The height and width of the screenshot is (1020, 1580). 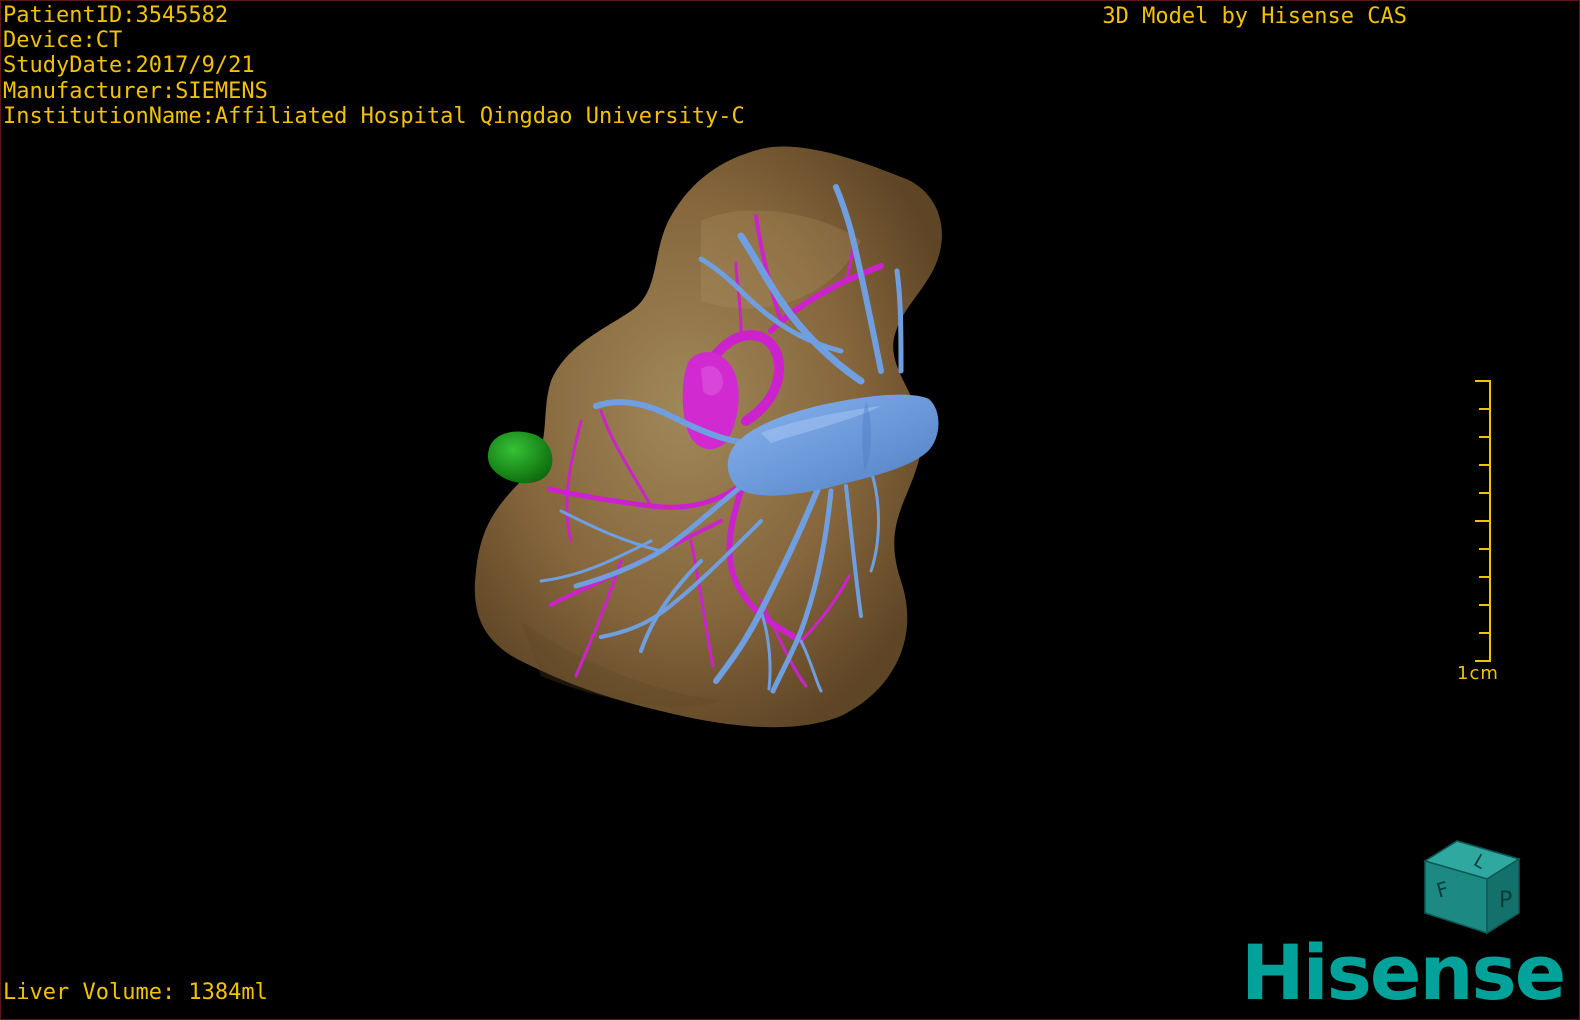 I want to click on hisense-logo: Hisense, so click(x=1403, y=972).